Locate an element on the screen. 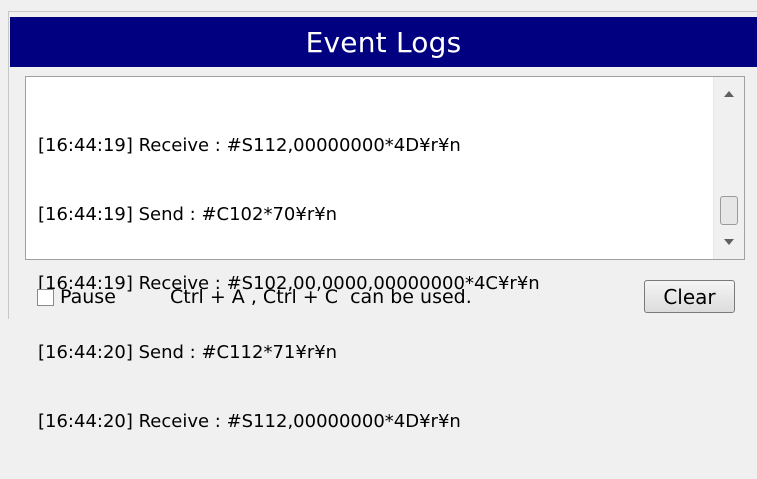 The height and width of the screenshot is (479, 757). scroll-thumb is located at coordinates (729, 210).